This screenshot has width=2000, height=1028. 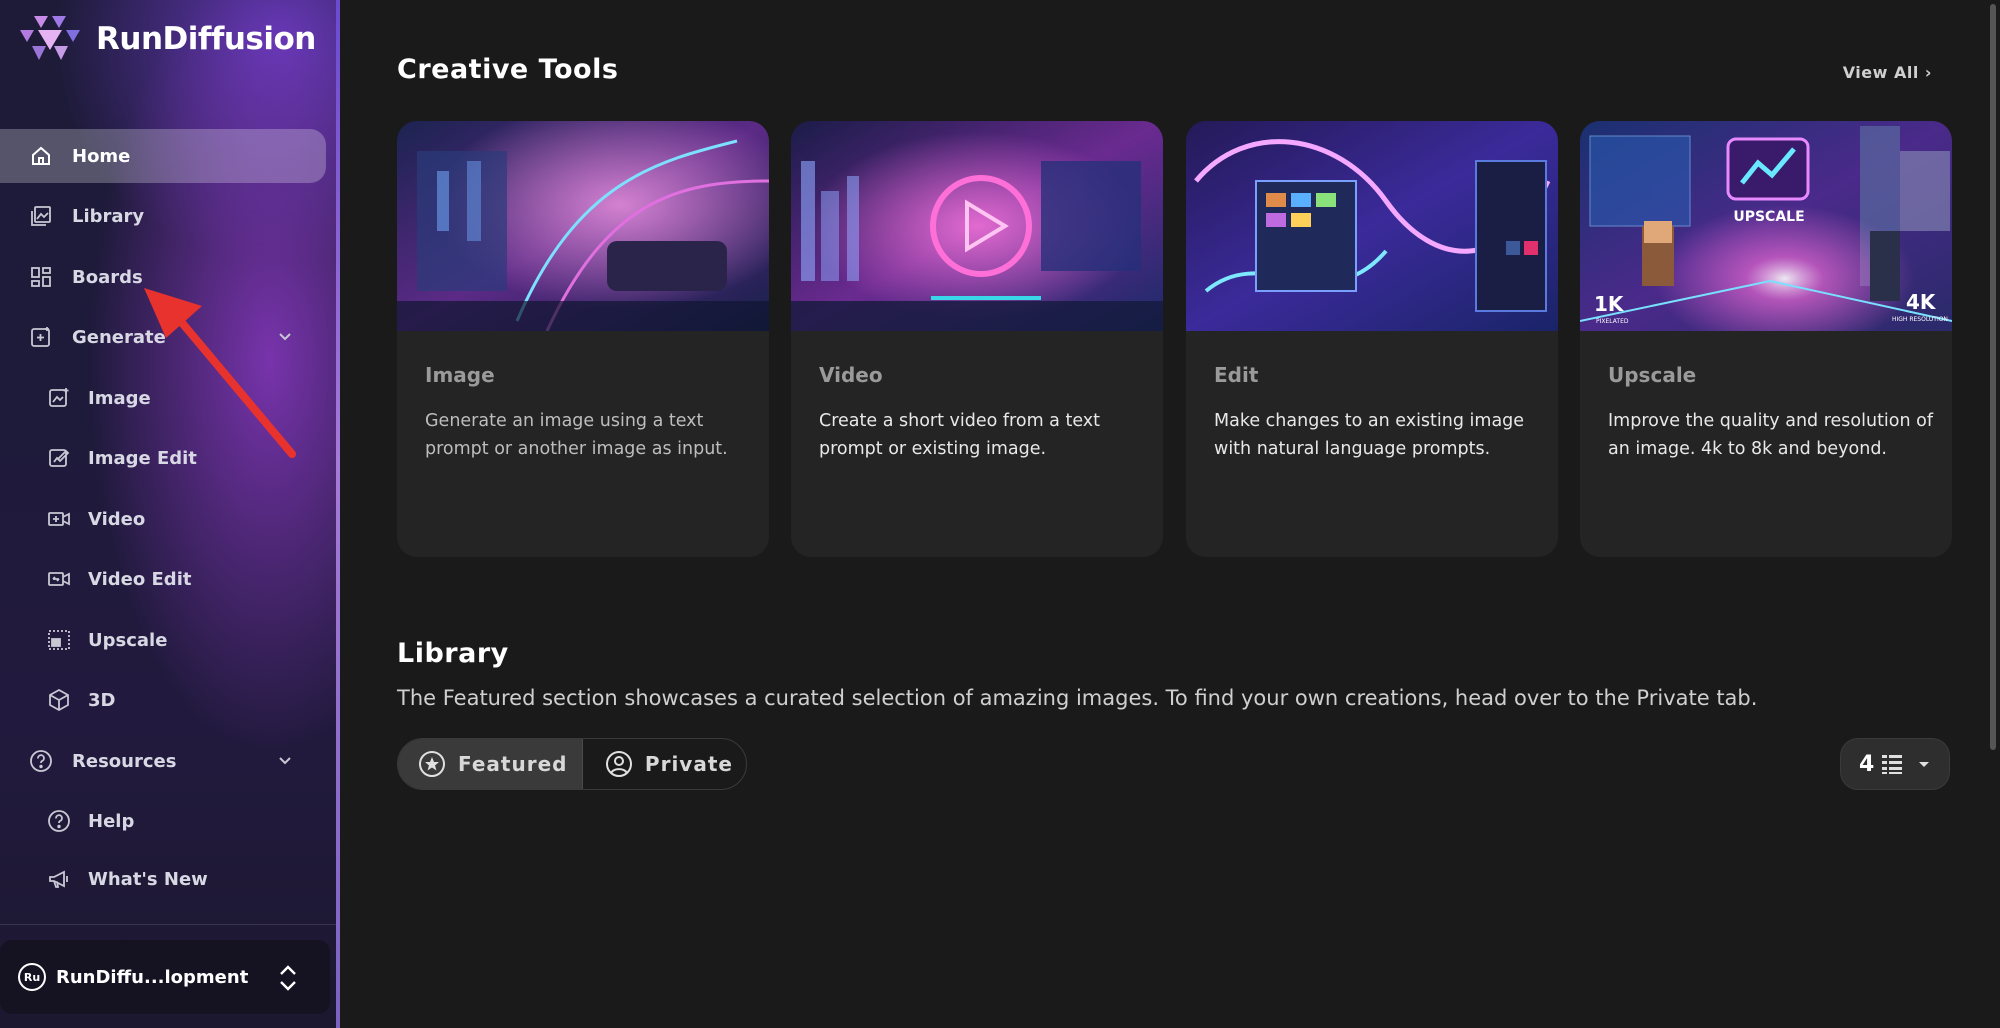 What do you see at coordinates (41, 216) in the screenshot?
I see `library-icon` at bounding box center [41, 216].